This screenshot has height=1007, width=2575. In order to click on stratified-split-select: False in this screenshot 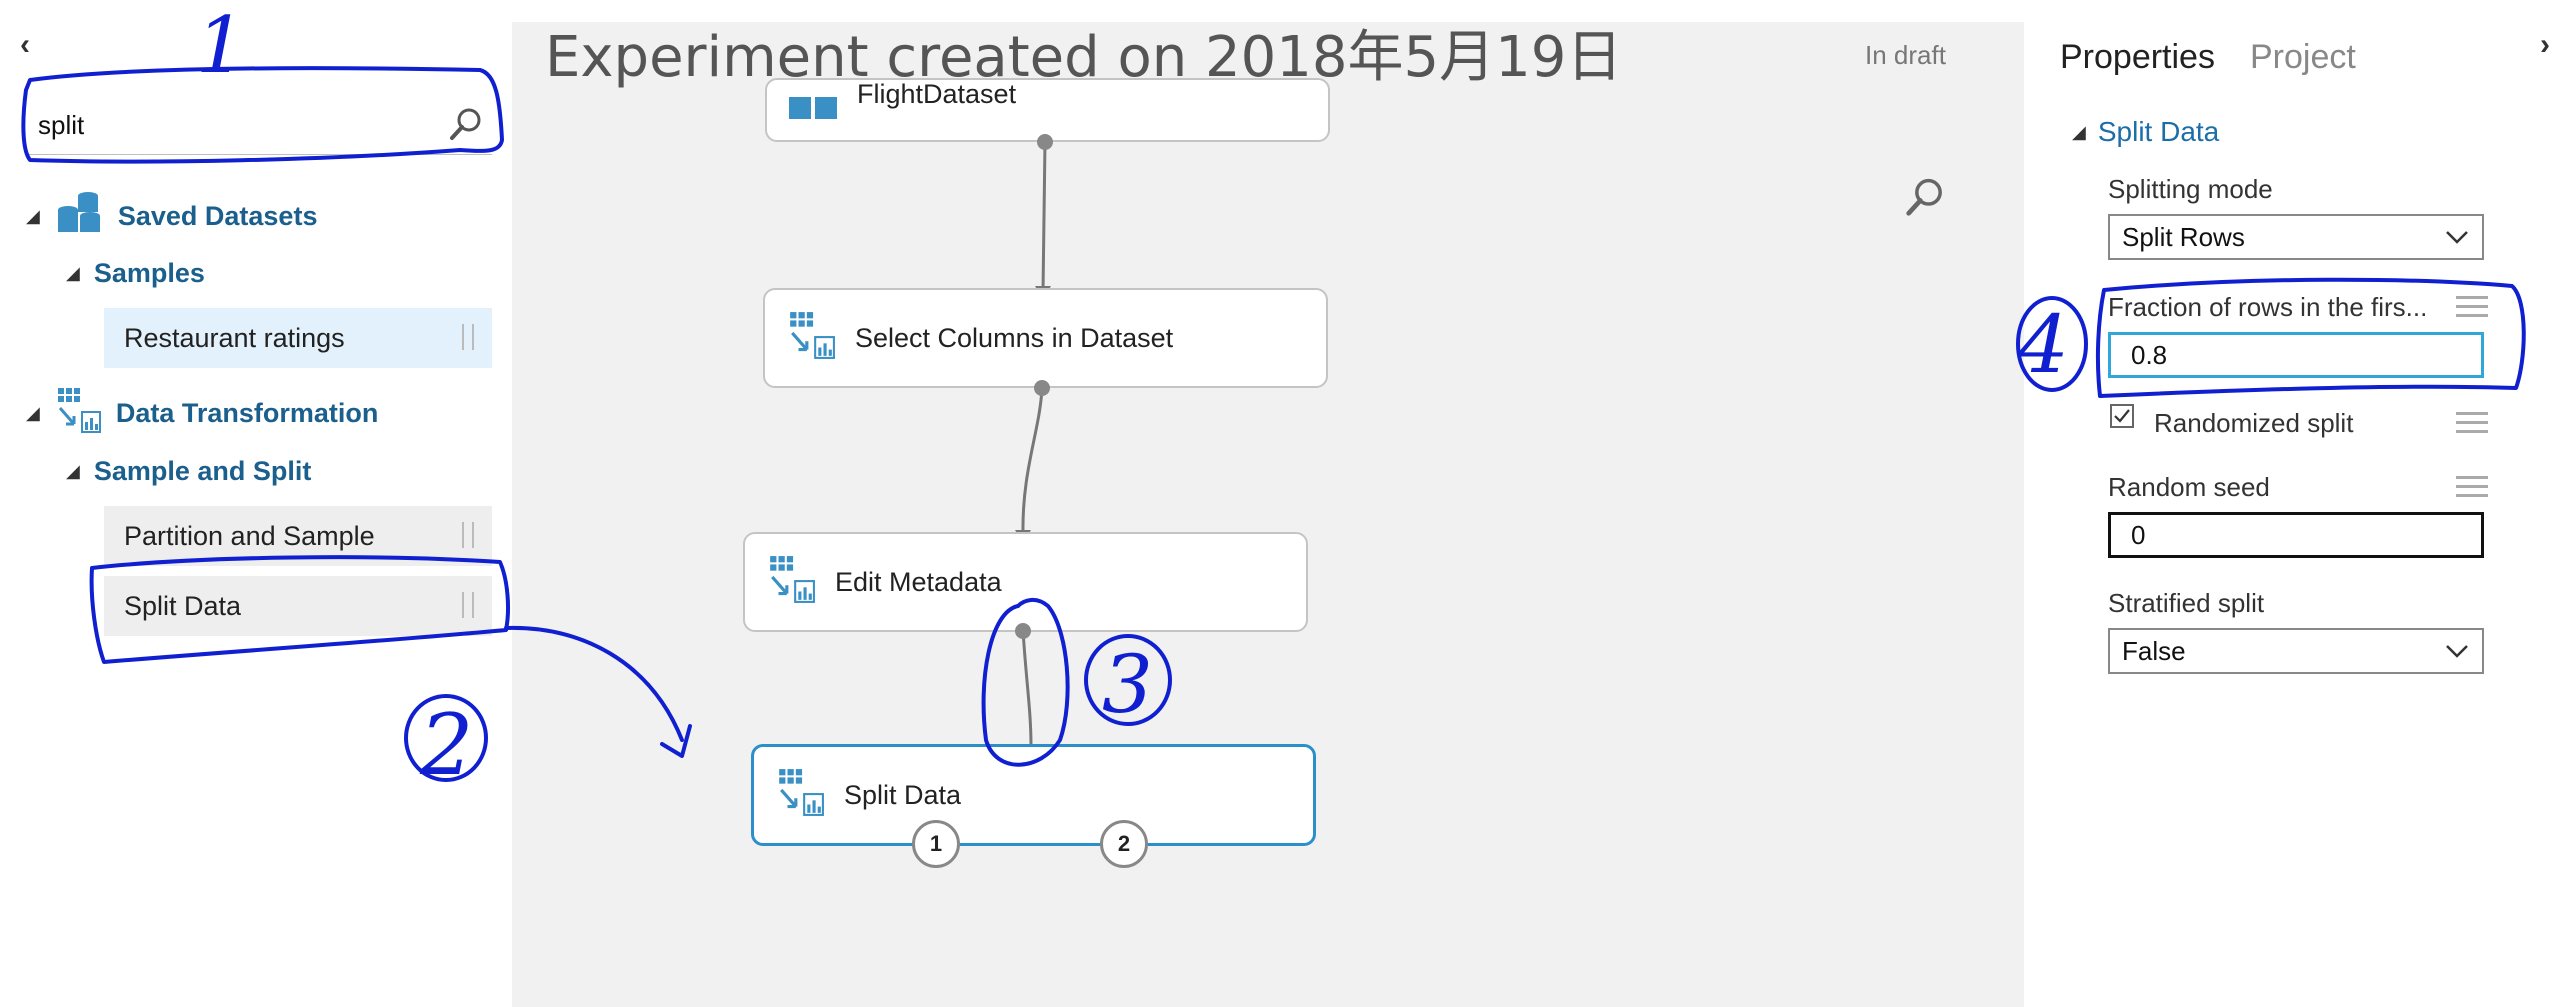, I will do `click(2296, 651)`.